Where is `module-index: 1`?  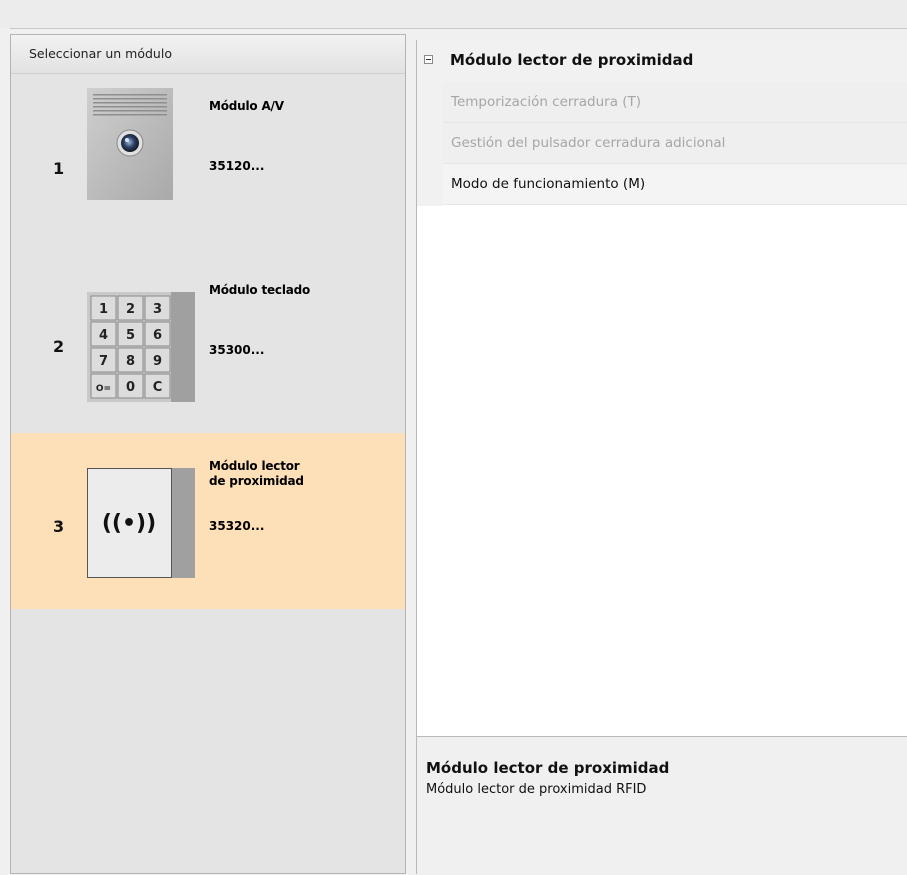
module-index: 1 is located at coordinates (59, 168).